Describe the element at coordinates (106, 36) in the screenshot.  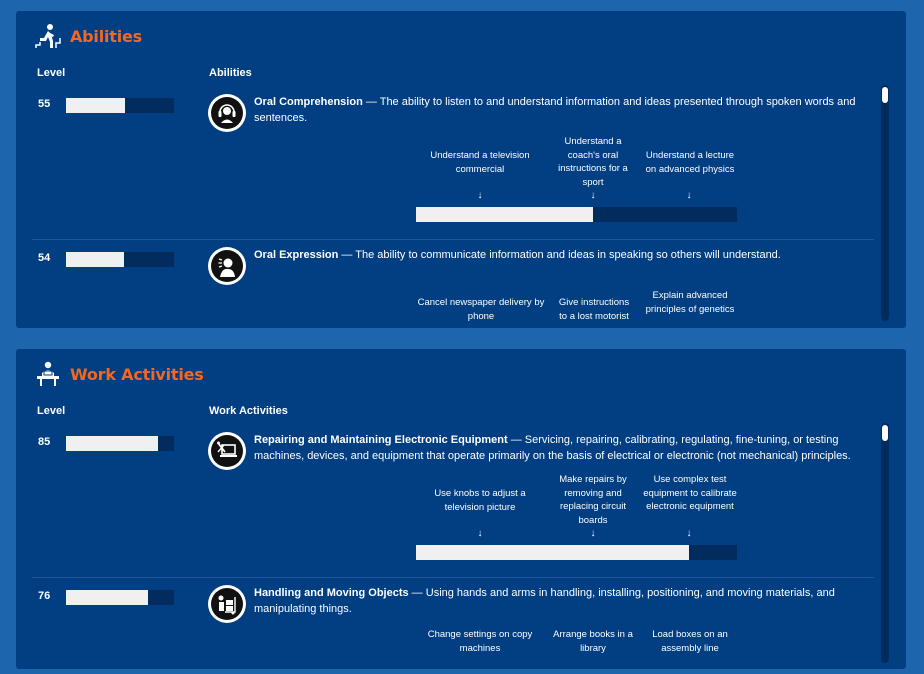
I see `abilities-title: Abilities` at that location.